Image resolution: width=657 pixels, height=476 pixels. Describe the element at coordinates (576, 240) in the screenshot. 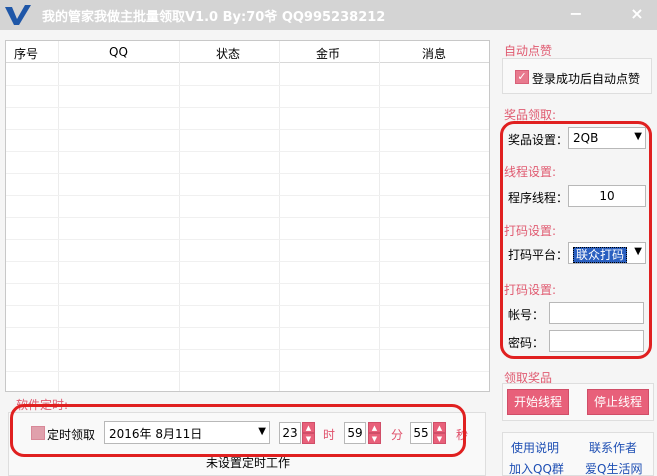

I see `highlight-settings-frame` at that location.